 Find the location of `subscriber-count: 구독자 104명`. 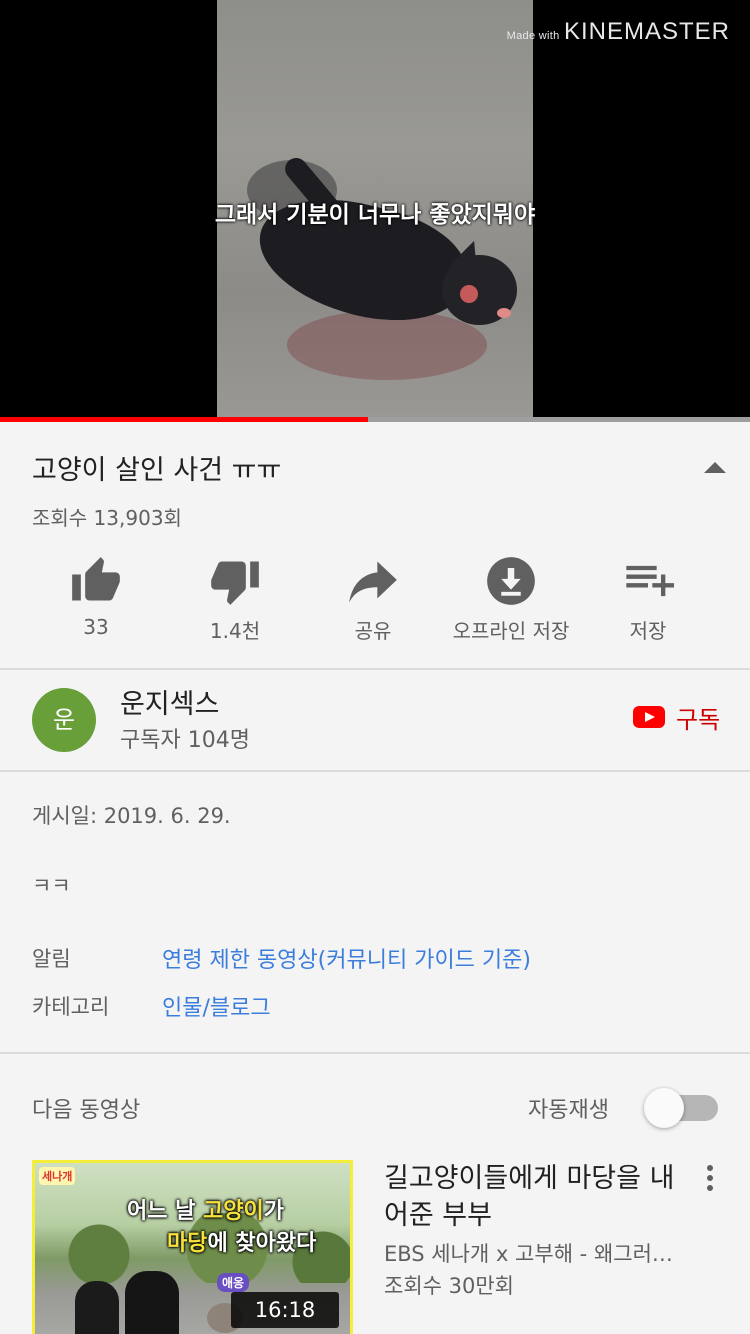

subscriber-count: 구독자 104명 is located at coordinates (185, 740).